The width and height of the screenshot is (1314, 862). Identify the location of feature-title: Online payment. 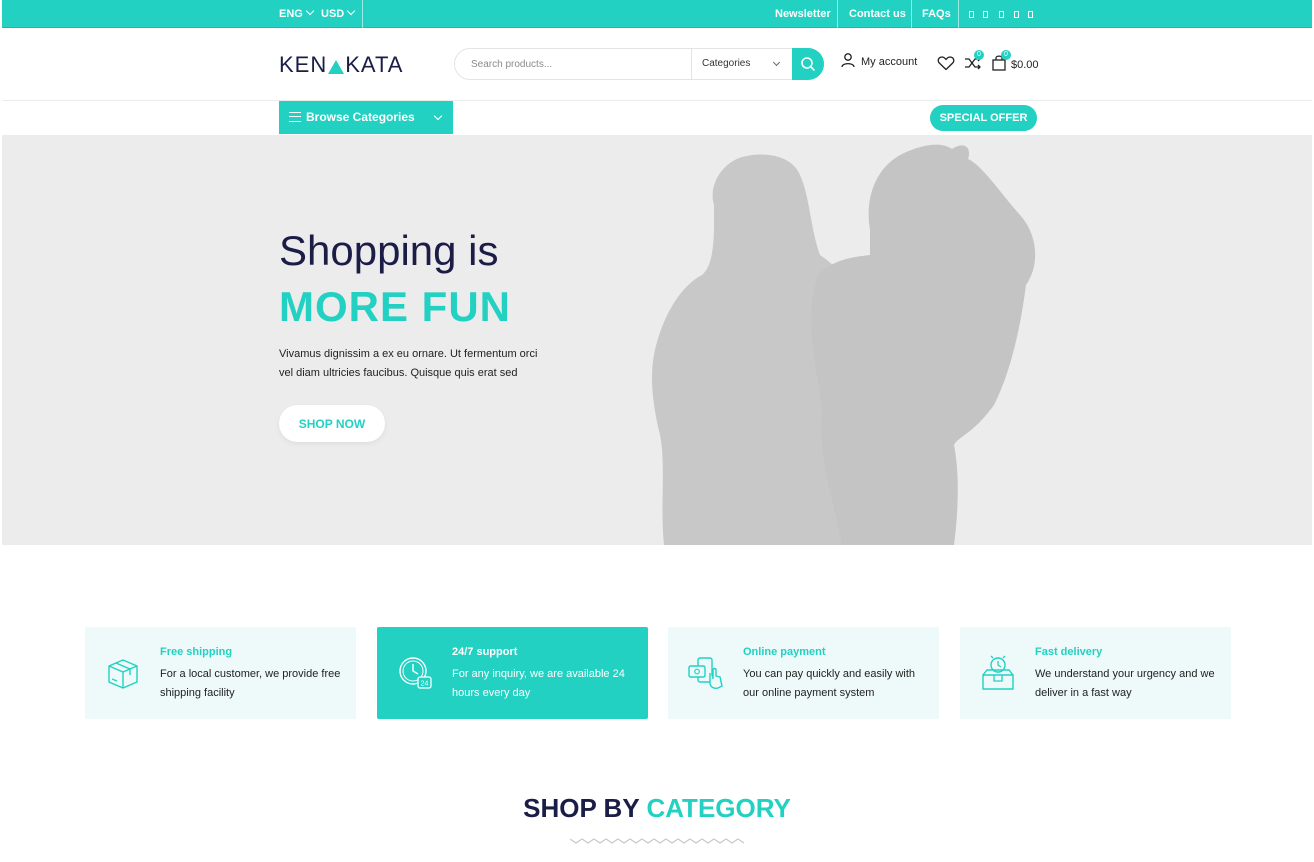
(784, 652).